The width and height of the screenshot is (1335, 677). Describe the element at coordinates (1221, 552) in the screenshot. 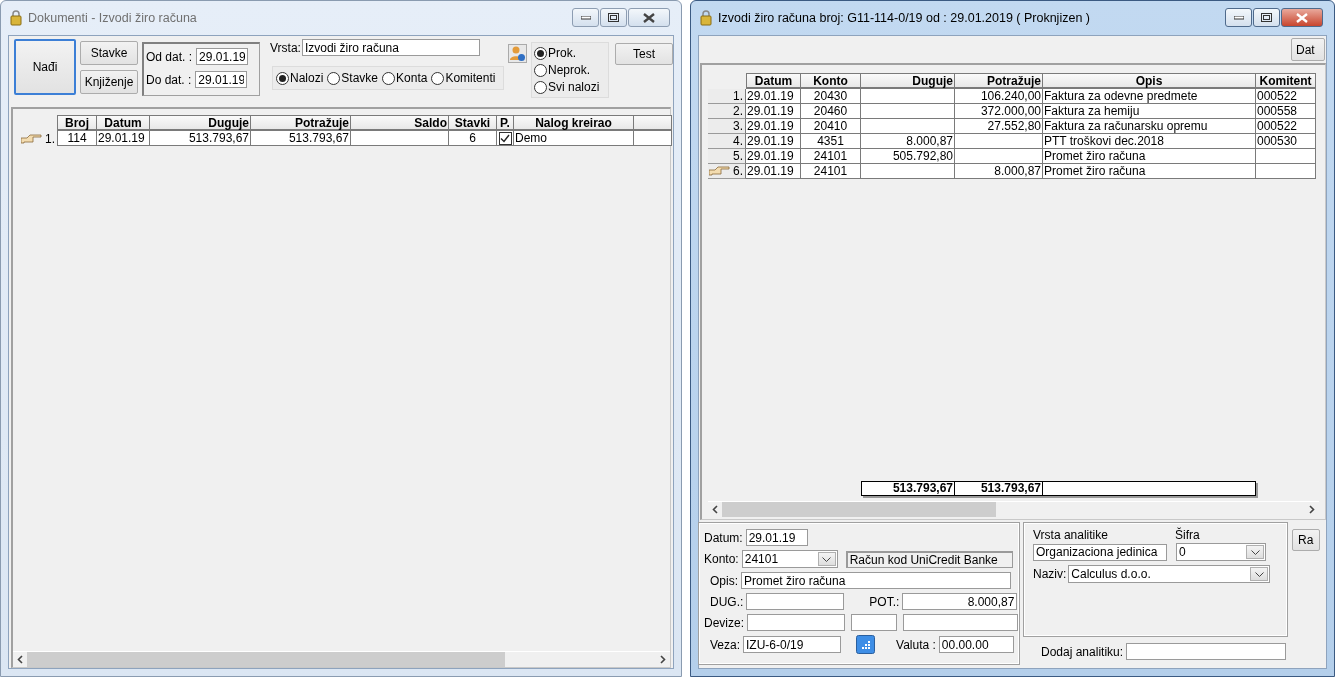

I see `code-dropdown: 0` at that location.